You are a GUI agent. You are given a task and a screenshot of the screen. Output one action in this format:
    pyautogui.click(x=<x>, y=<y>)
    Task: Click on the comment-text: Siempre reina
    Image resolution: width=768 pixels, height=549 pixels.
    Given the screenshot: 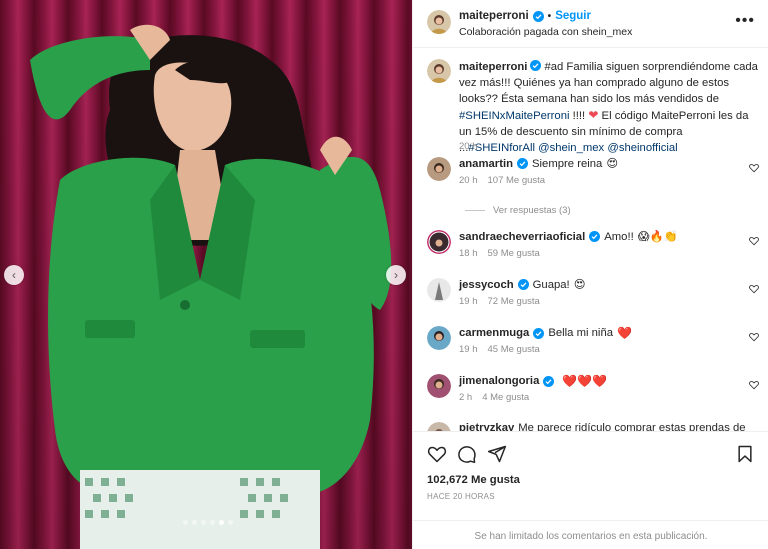 What is the action you would take?
    pyautogui.click(x=567, y=163)
    